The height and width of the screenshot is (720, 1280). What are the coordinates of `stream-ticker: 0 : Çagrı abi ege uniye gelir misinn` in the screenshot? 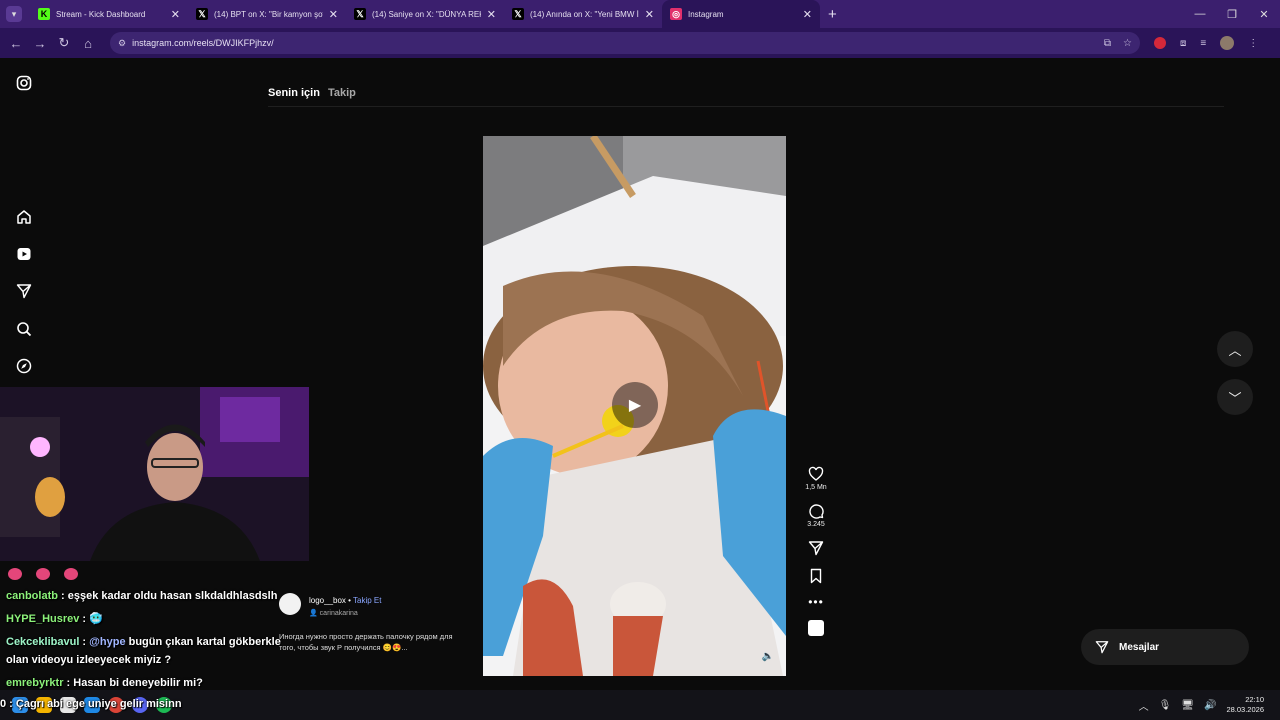 It's located at (91, 704).